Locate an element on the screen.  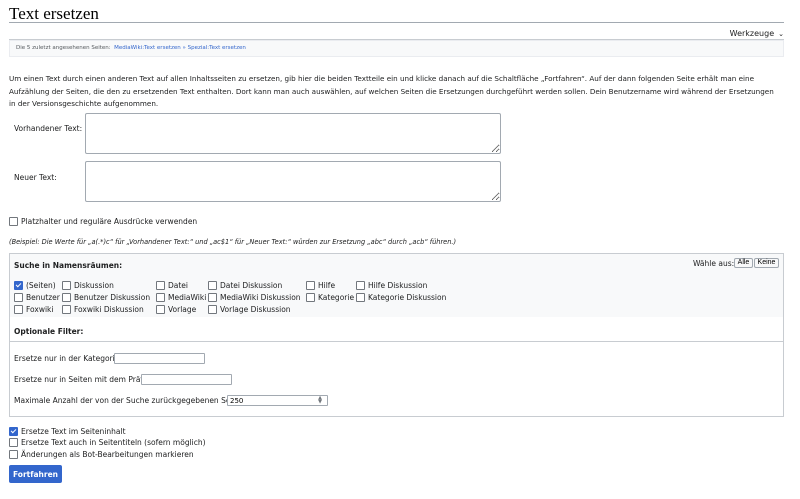
namespace-label: Benutzer Diskussion is located at coordinates (112, 297).